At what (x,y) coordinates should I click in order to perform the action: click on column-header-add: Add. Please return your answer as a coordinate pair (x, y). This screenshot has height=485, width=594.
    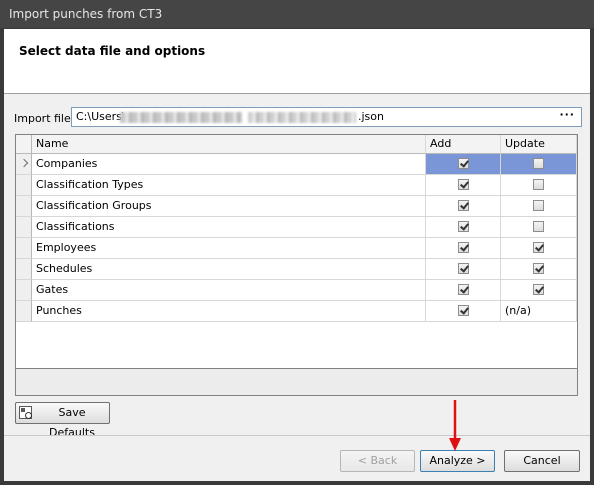
    Looking at the image, I should click on (463, 144).